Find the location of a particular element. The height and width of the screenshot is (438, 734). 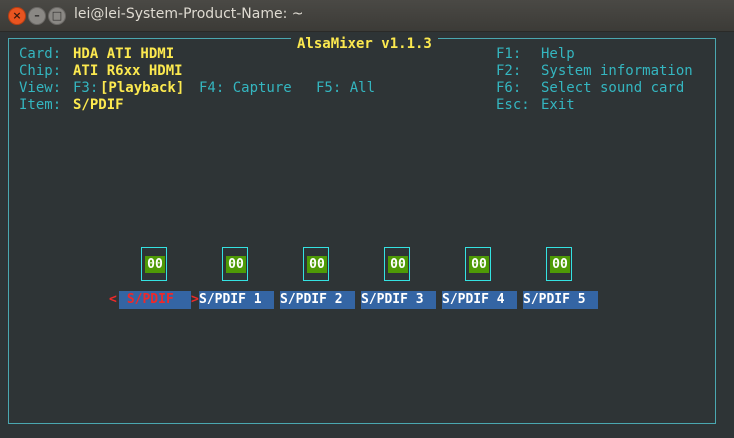

help-action-f1: Help is located at coordinates (558, 54).